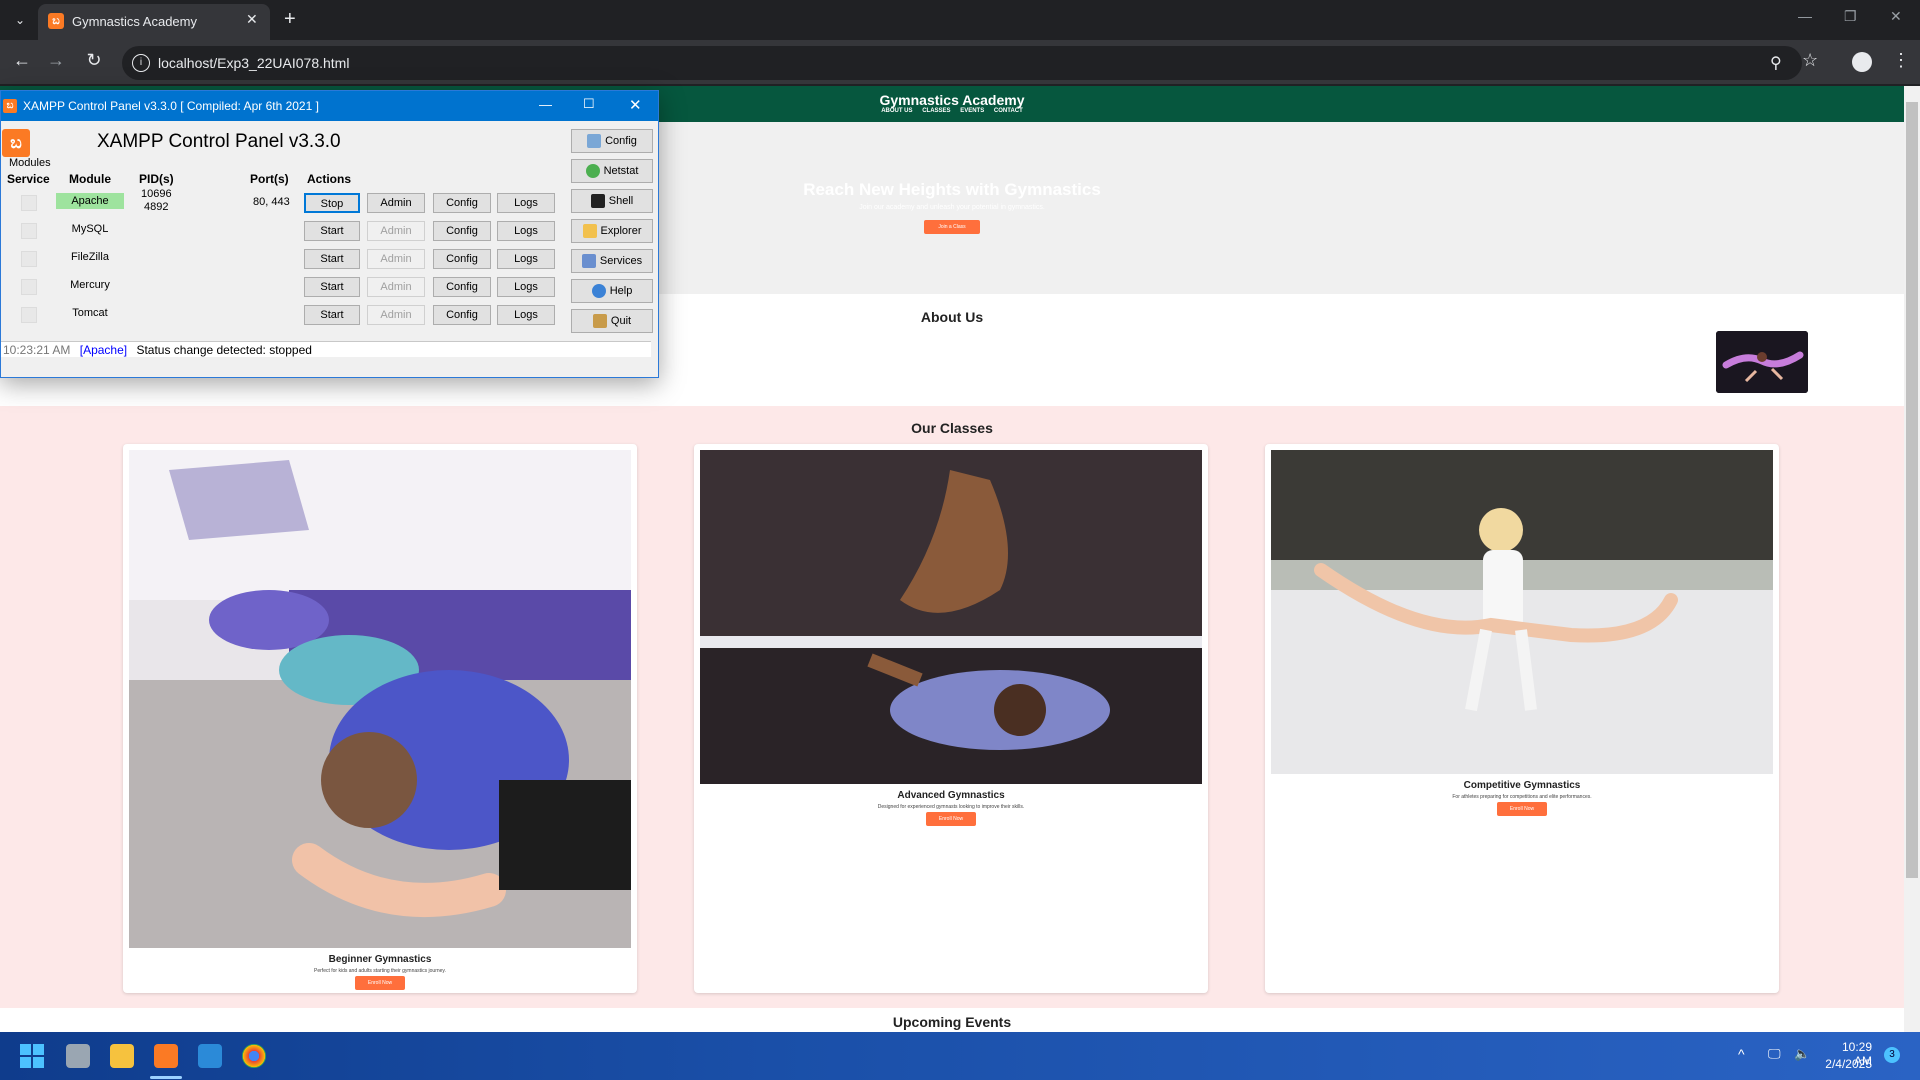  Describe the element at coordinates (526, 315) in the screenshot. I see `tomcat-logs-button: Logs` at that location.